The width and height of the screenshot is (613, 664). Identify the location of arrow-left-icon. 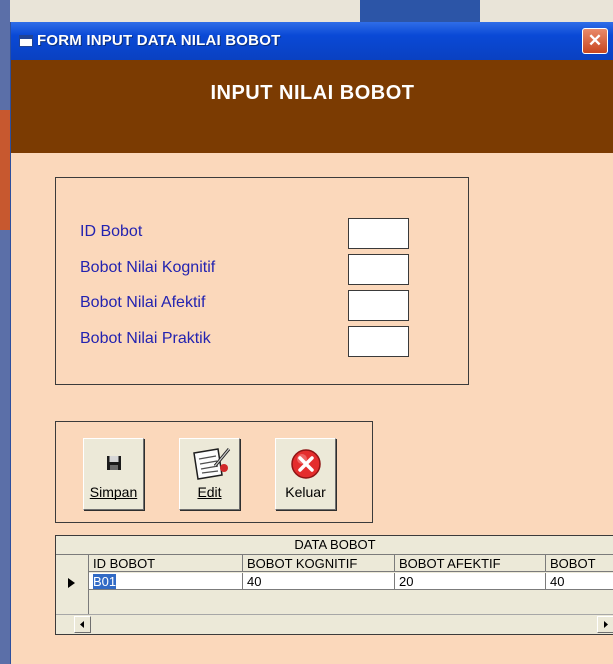
(82, 624).